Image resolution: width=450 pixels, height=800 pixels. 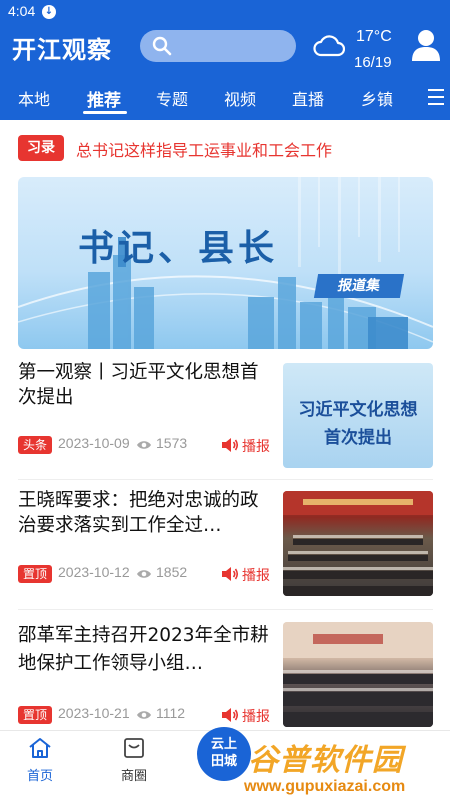 I want to click on thumbnail-text: 首次提出, so click(x=358, y=438).